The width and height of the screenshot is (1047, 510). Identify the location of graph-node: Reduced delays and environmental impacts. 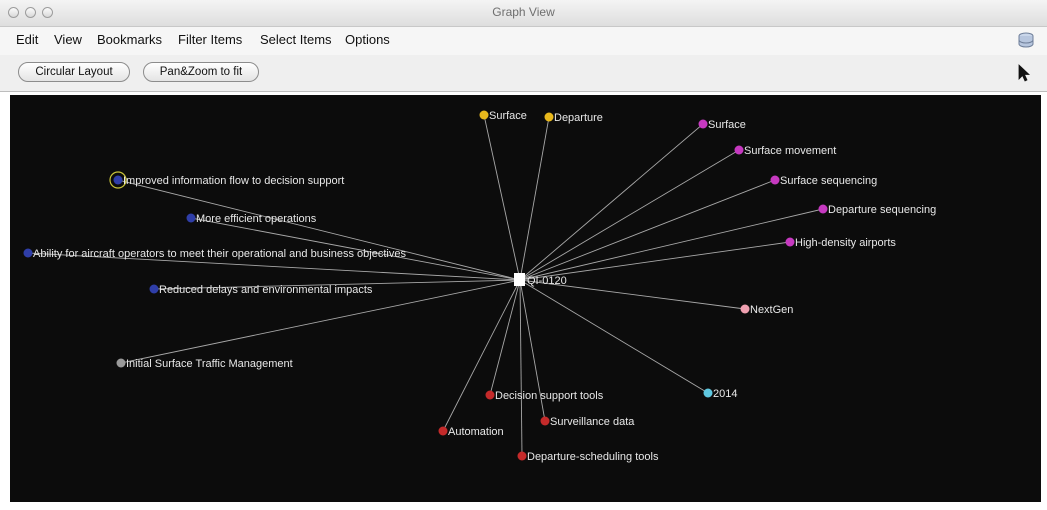
(261, 290).